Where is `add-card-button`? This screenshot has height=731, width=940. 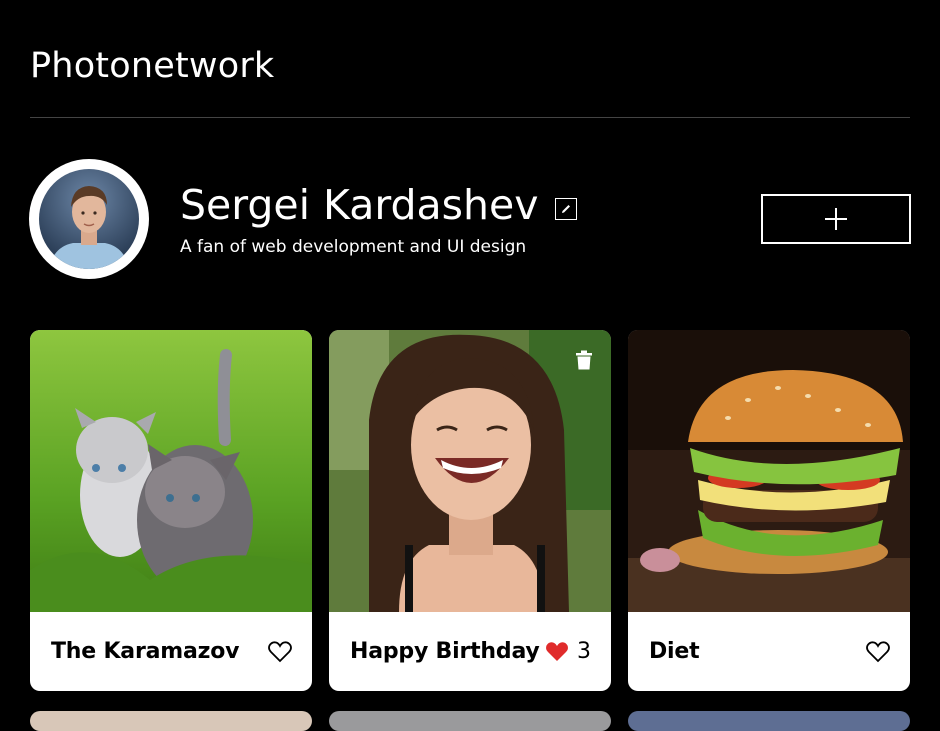
add-card-button is located at coordinates (836, 219).